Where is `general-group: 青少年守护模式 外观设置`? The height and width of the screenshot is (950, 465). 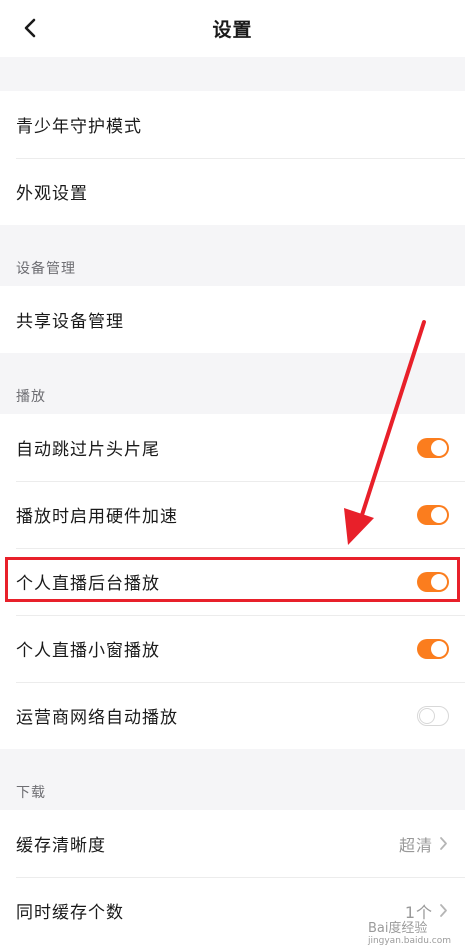
general-group: 青少年守护模式 外观设置 is located at coordinates (232, 158).